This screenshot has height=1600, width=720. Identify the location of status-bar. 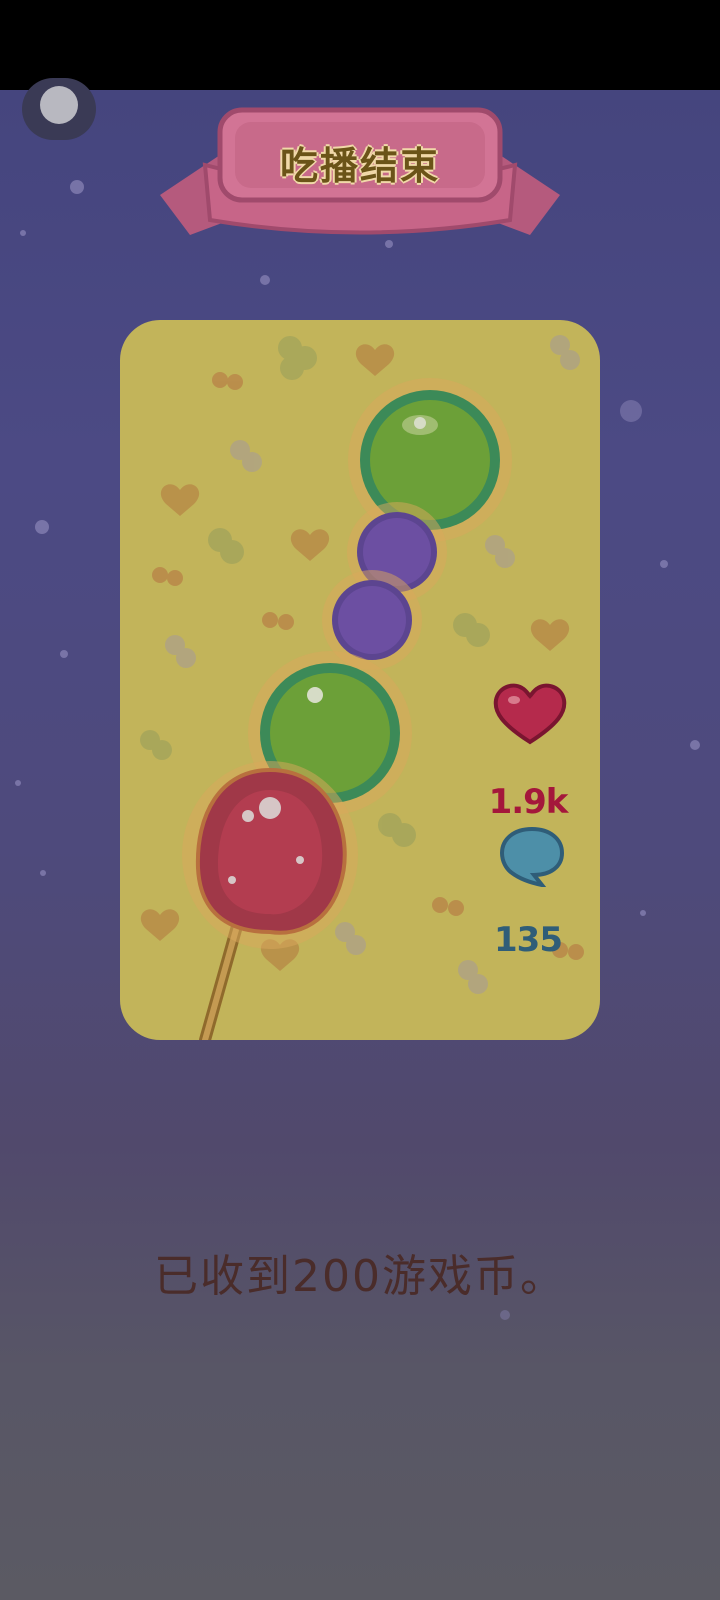
(360, 45).